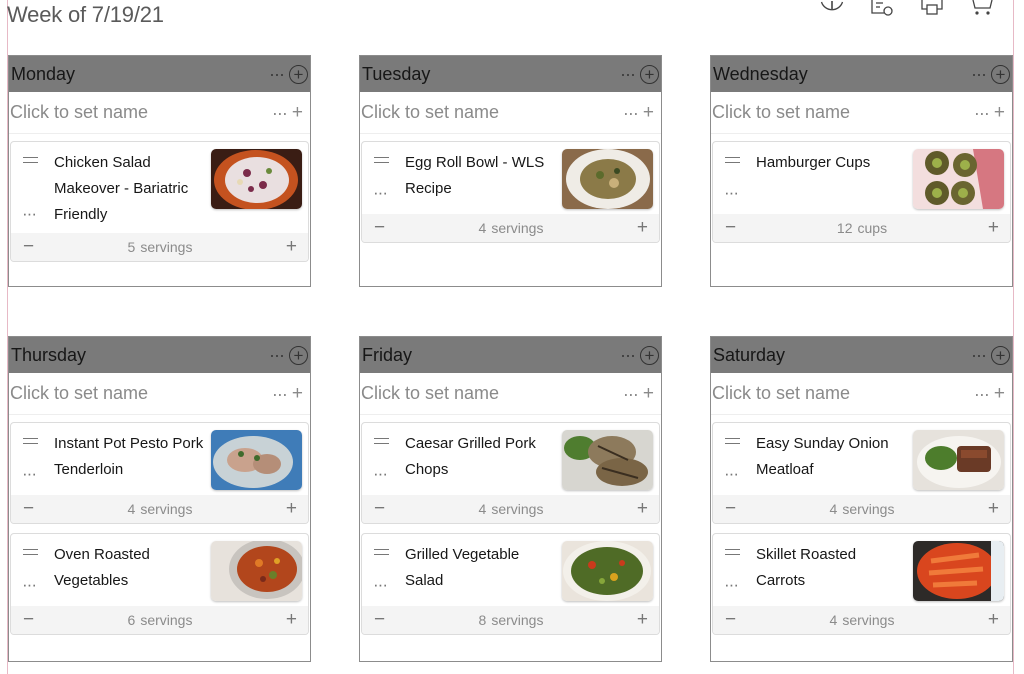  I want to click on recipe-title: Grilled Vegetable Salad, so click(481, 568).